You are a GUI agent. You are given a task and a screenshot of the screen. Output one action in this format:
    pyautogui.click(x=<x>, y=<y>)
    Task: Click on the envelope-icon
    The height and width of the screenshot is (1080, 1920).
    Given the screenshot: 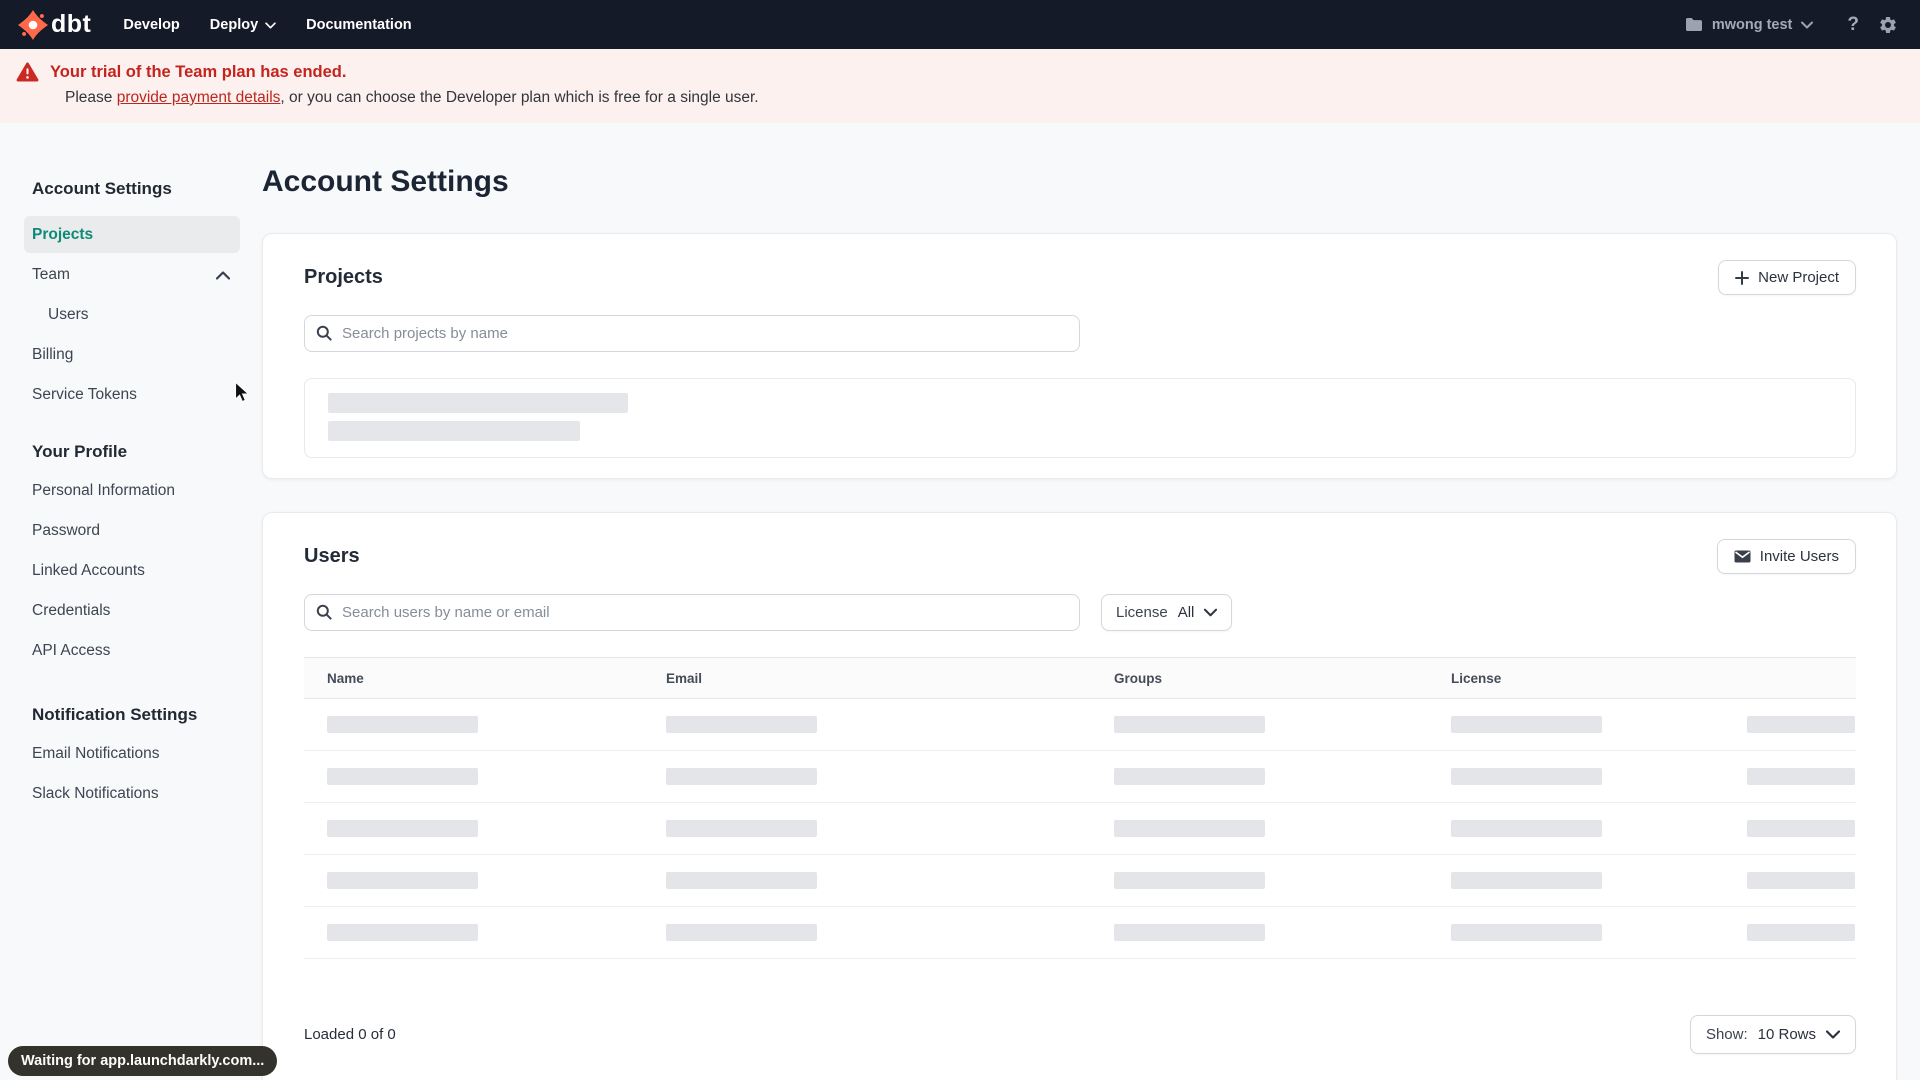 What is the action you would take?
    pyautogui.click(x=1742, y=556)
    